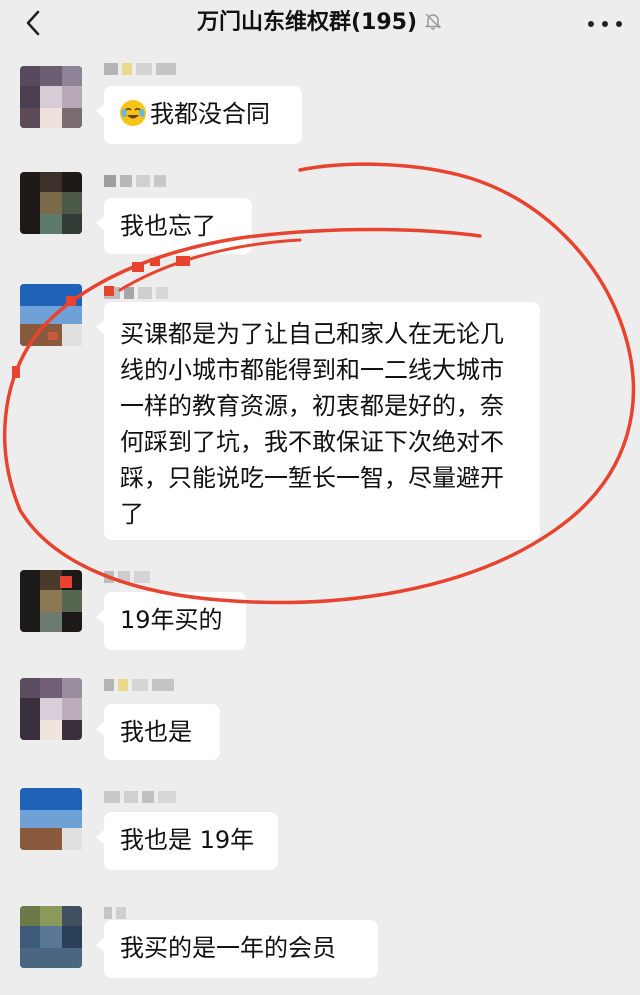 This screenshot has height=995, width=640. I want to click on message-bubble: 我也是 19年, so click(187, 841).